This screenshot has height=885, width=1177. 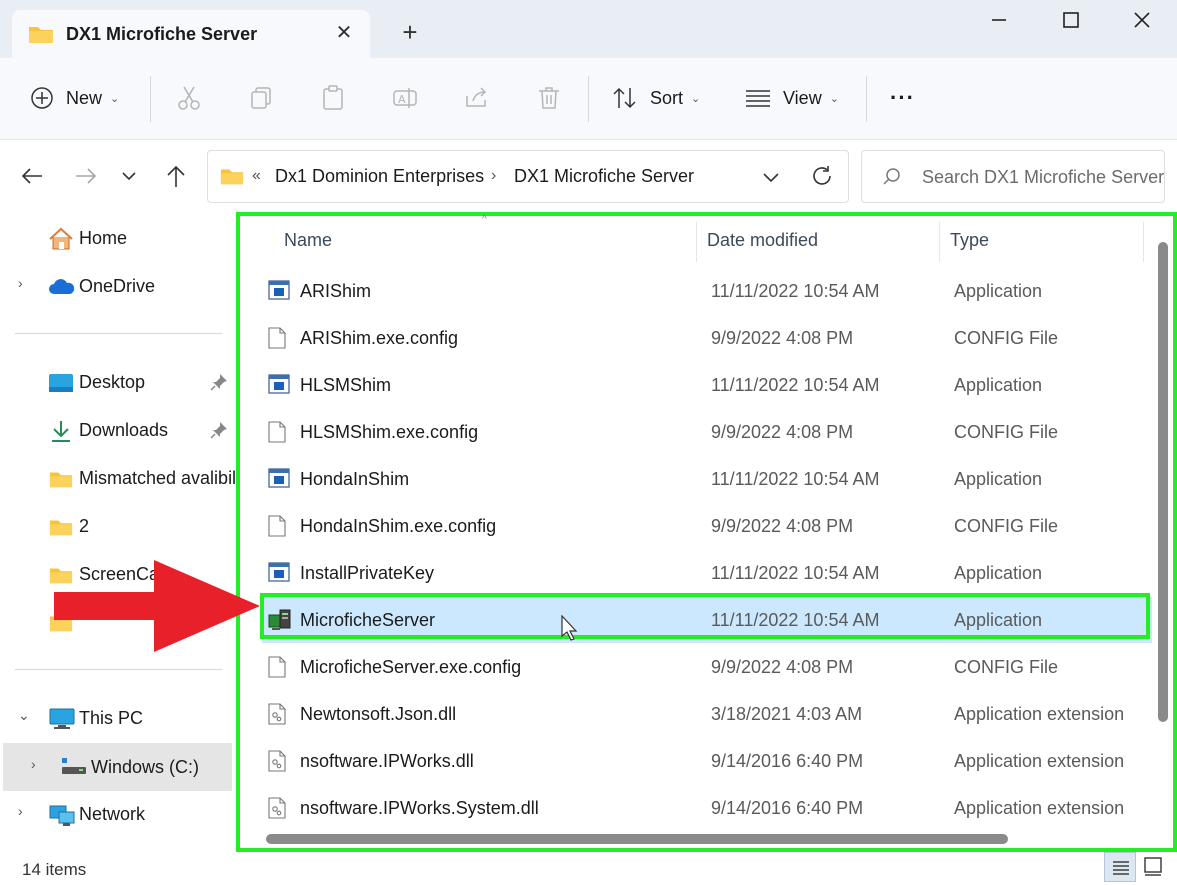 What do you see at coordinates (118, 814) in the screenshot?
I see `sidebar-item-network: › Network` at bounding box center [118, 814].